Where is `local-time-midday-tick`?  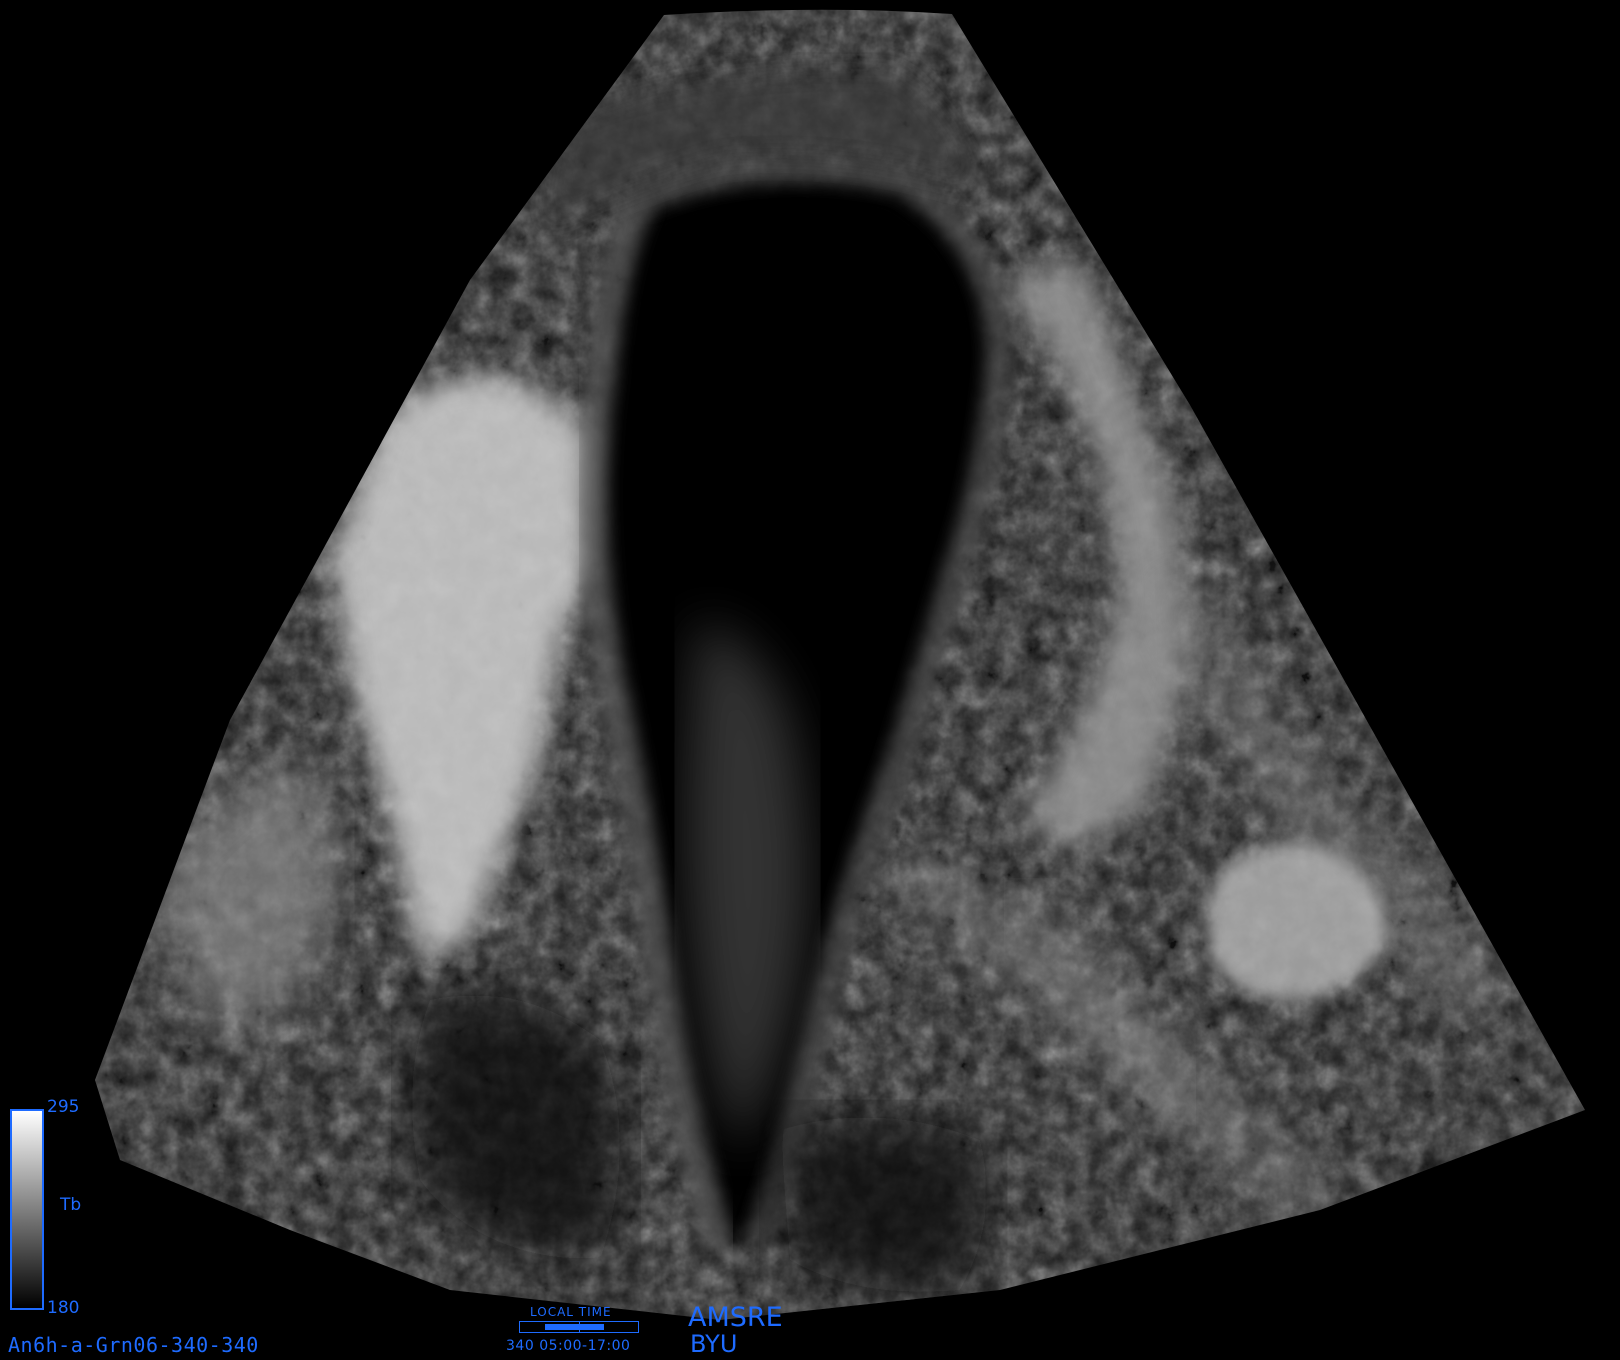 local-time-midday-tick is located at coordinates (579, 1327).